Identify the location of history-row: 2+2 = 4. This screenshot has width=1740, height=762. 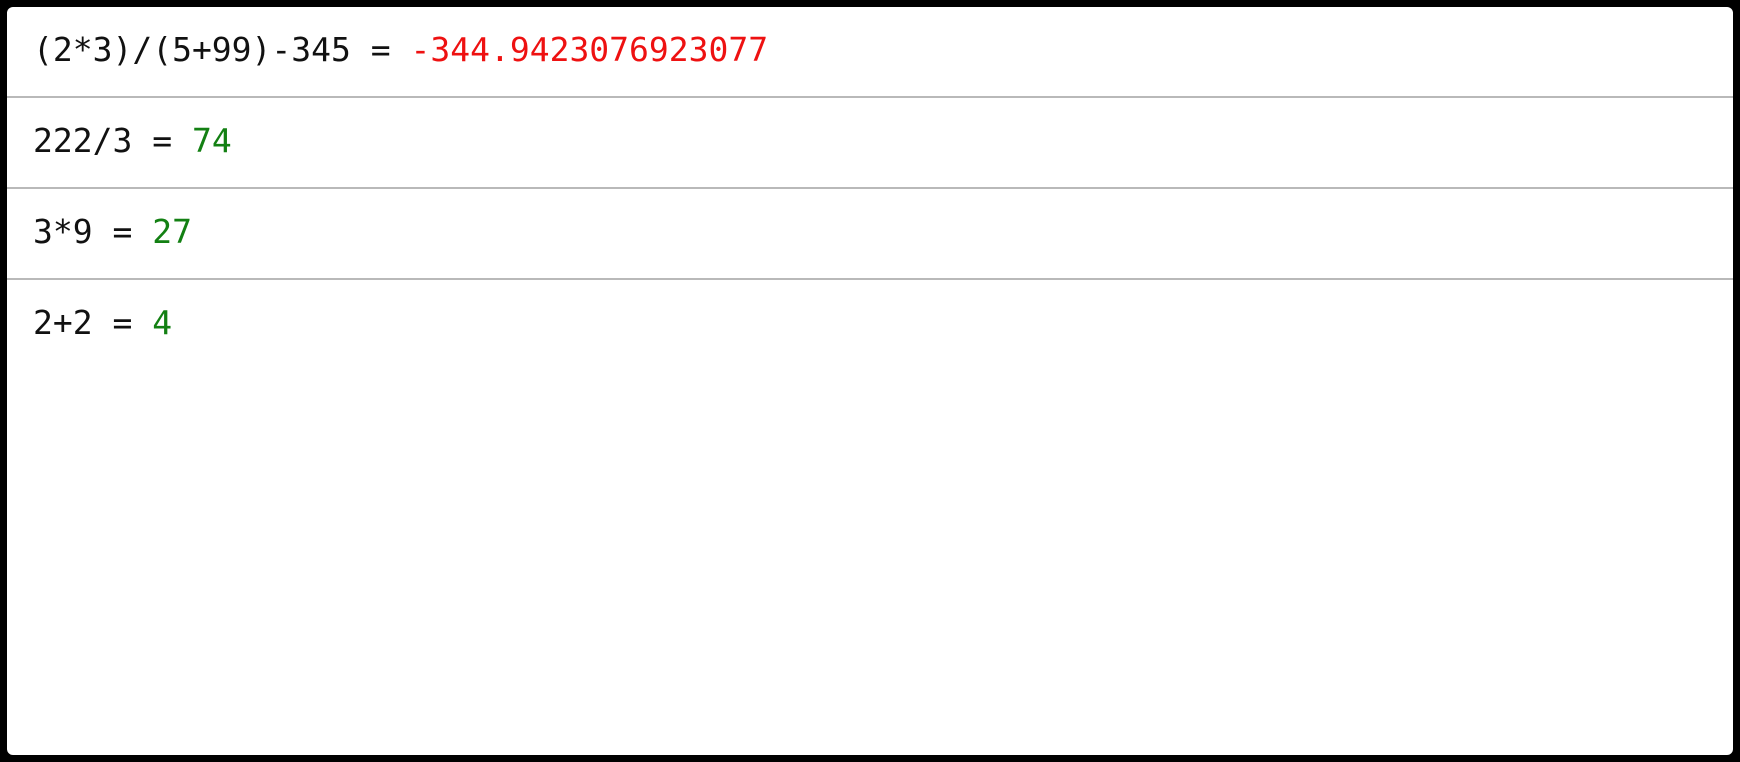
(870, 325).